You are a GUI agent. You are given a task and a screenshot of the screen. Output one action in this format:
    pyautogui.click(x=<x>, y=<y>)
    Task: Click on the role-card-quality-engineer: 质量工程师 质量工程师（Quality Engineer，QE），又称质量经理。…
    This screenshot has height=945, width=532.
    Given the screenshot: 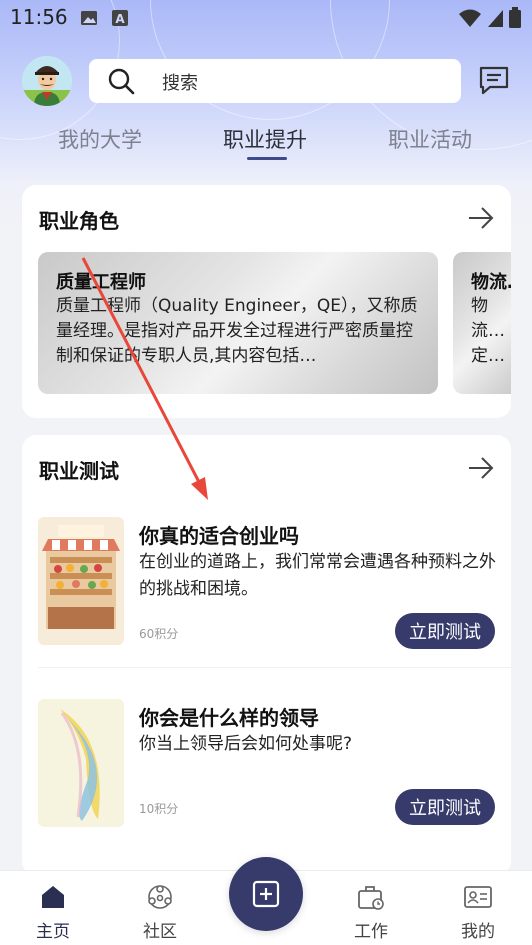 What is the action you would take?
    pyautogui.click(x=238, y=323)
    